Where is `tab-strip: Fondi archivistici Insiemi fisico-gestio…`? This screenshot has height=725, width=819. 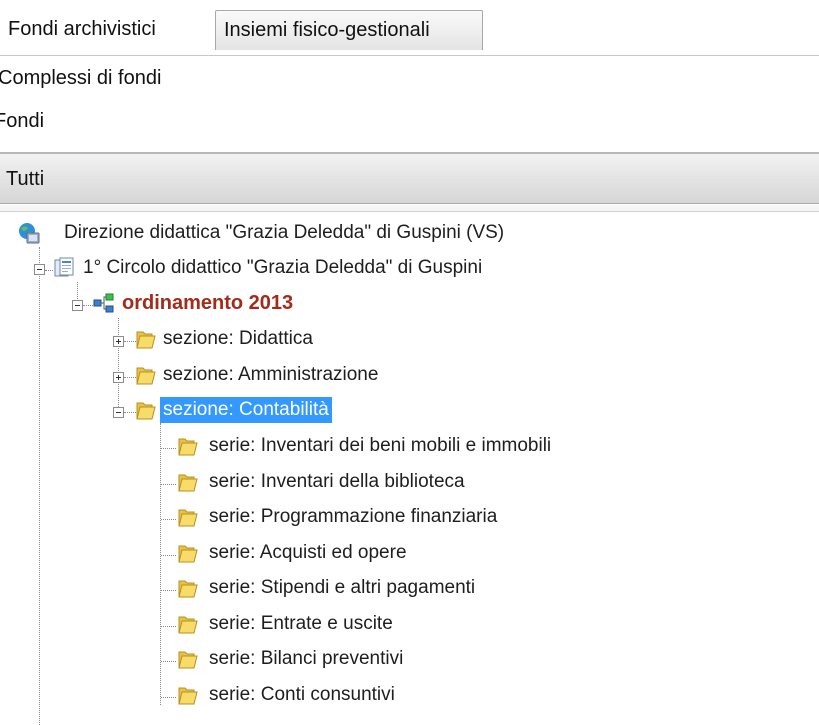 tab-strip: Fondi archivistici Insiemi fisico-gestio… is located at coordinates (409, 28).